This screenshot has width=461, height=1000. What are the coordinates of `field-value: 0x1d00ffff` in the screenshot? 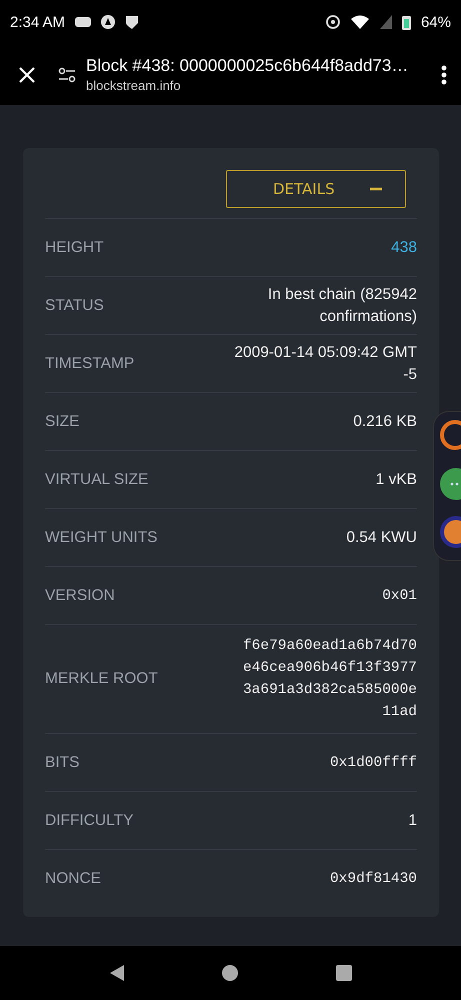 It's located at (373, 763).